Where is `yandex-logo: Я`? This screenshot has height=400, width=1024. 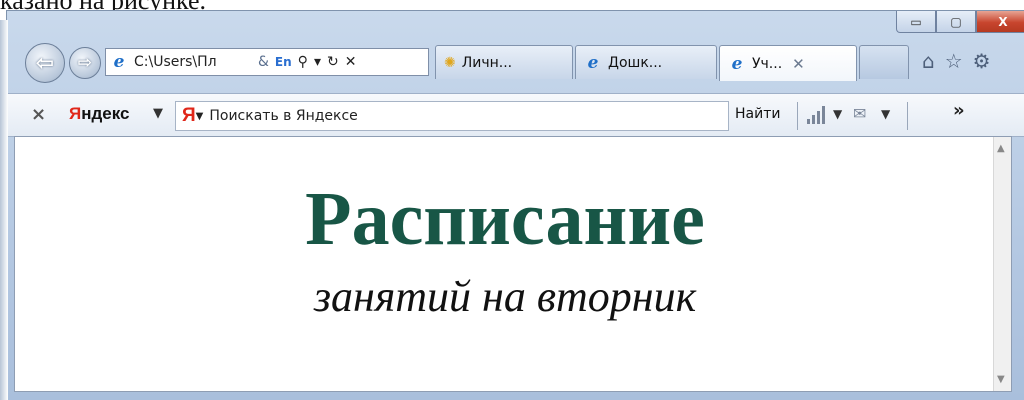
yandex-logo: Я is located at coordinates (189, 115).